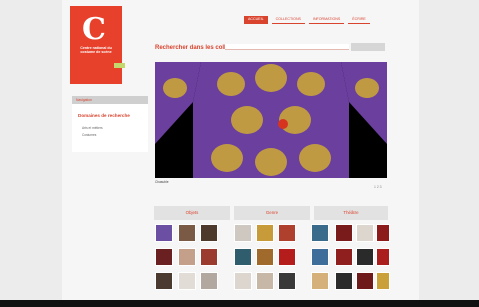 This screenshot has width=479, height=307. Describe the element at coordinates (359, 20) in the screenshot. I see `nav-item-ecrire: ÉCRIRE` at that location.